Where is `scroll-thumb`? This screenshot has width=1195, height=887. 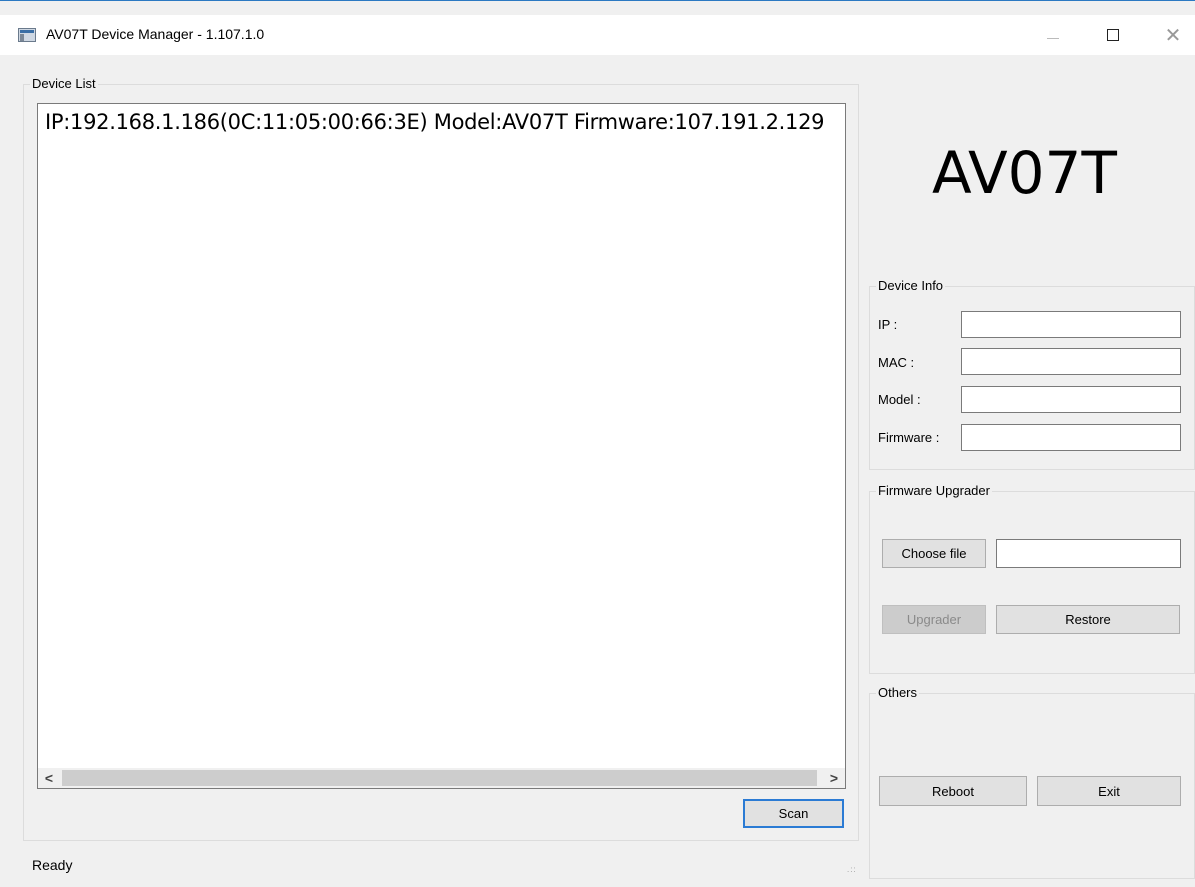 scroll-thumb is located at coordinates (439, 778).